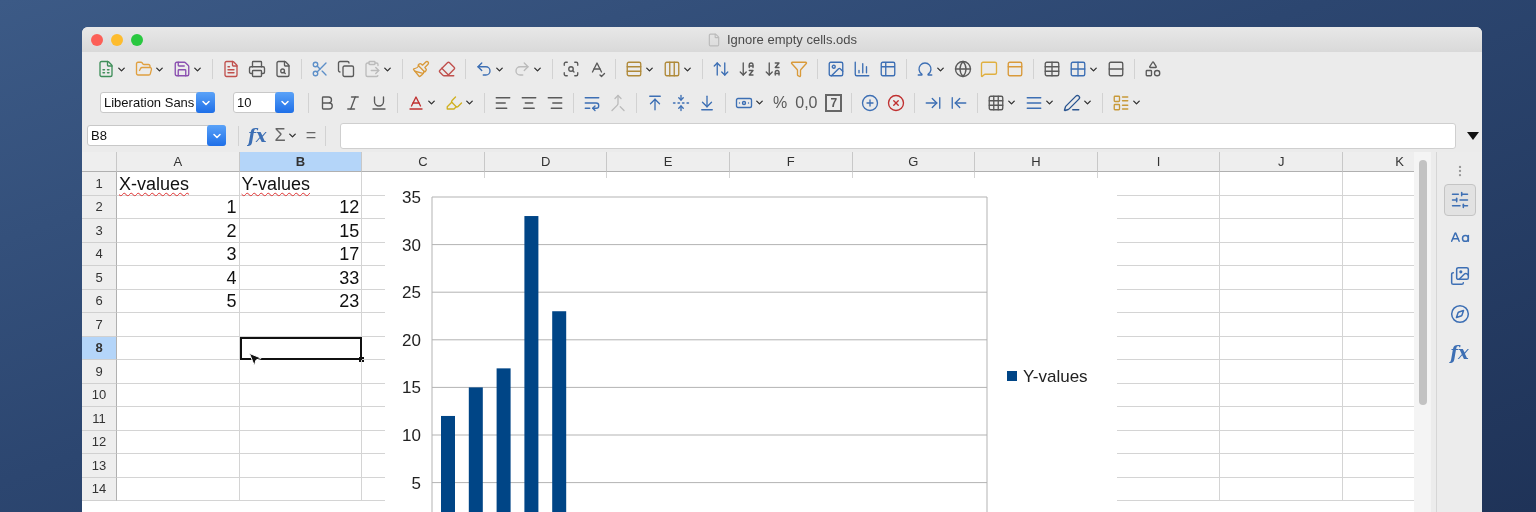 Image resolution: width=1536 pixels, height=512 pixels. What do you see at coordinates (780, 102) in the screenshot?
I see `percent-button: %` at bounding box center [780, 102].